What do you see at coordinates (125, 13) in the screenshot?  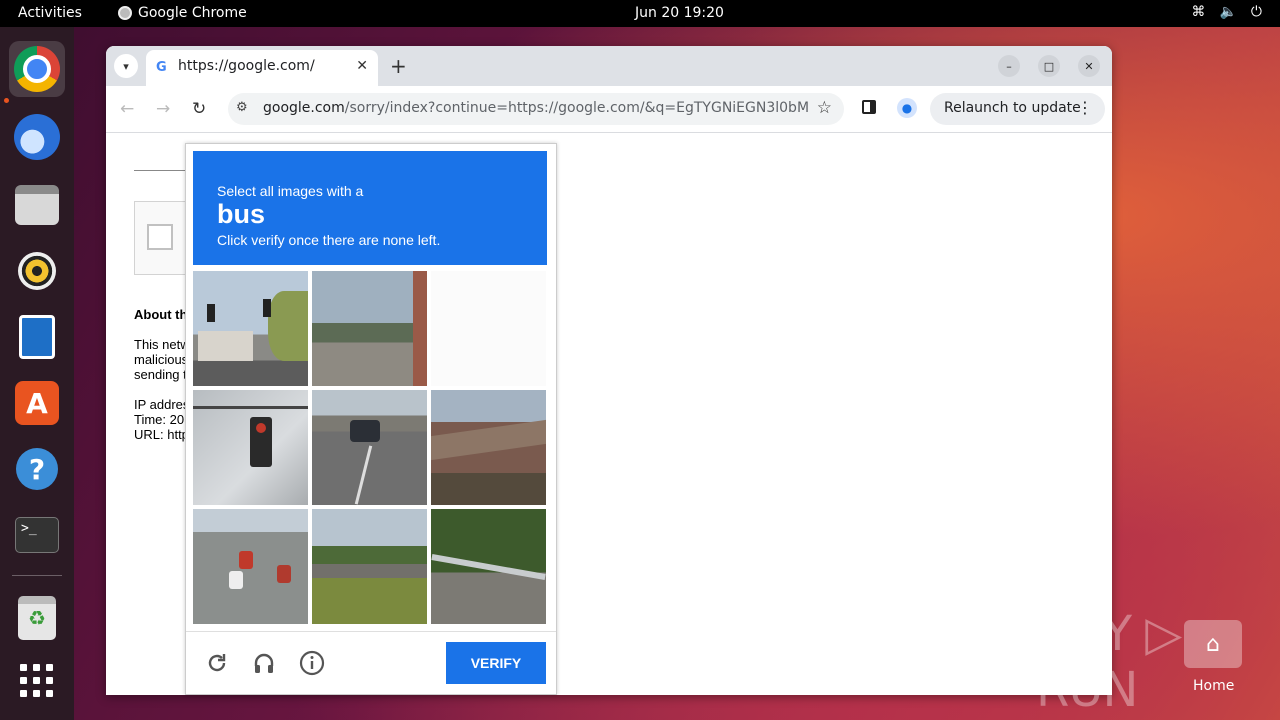 I see `chrome-app-icon` at bounding box center [125, 13].